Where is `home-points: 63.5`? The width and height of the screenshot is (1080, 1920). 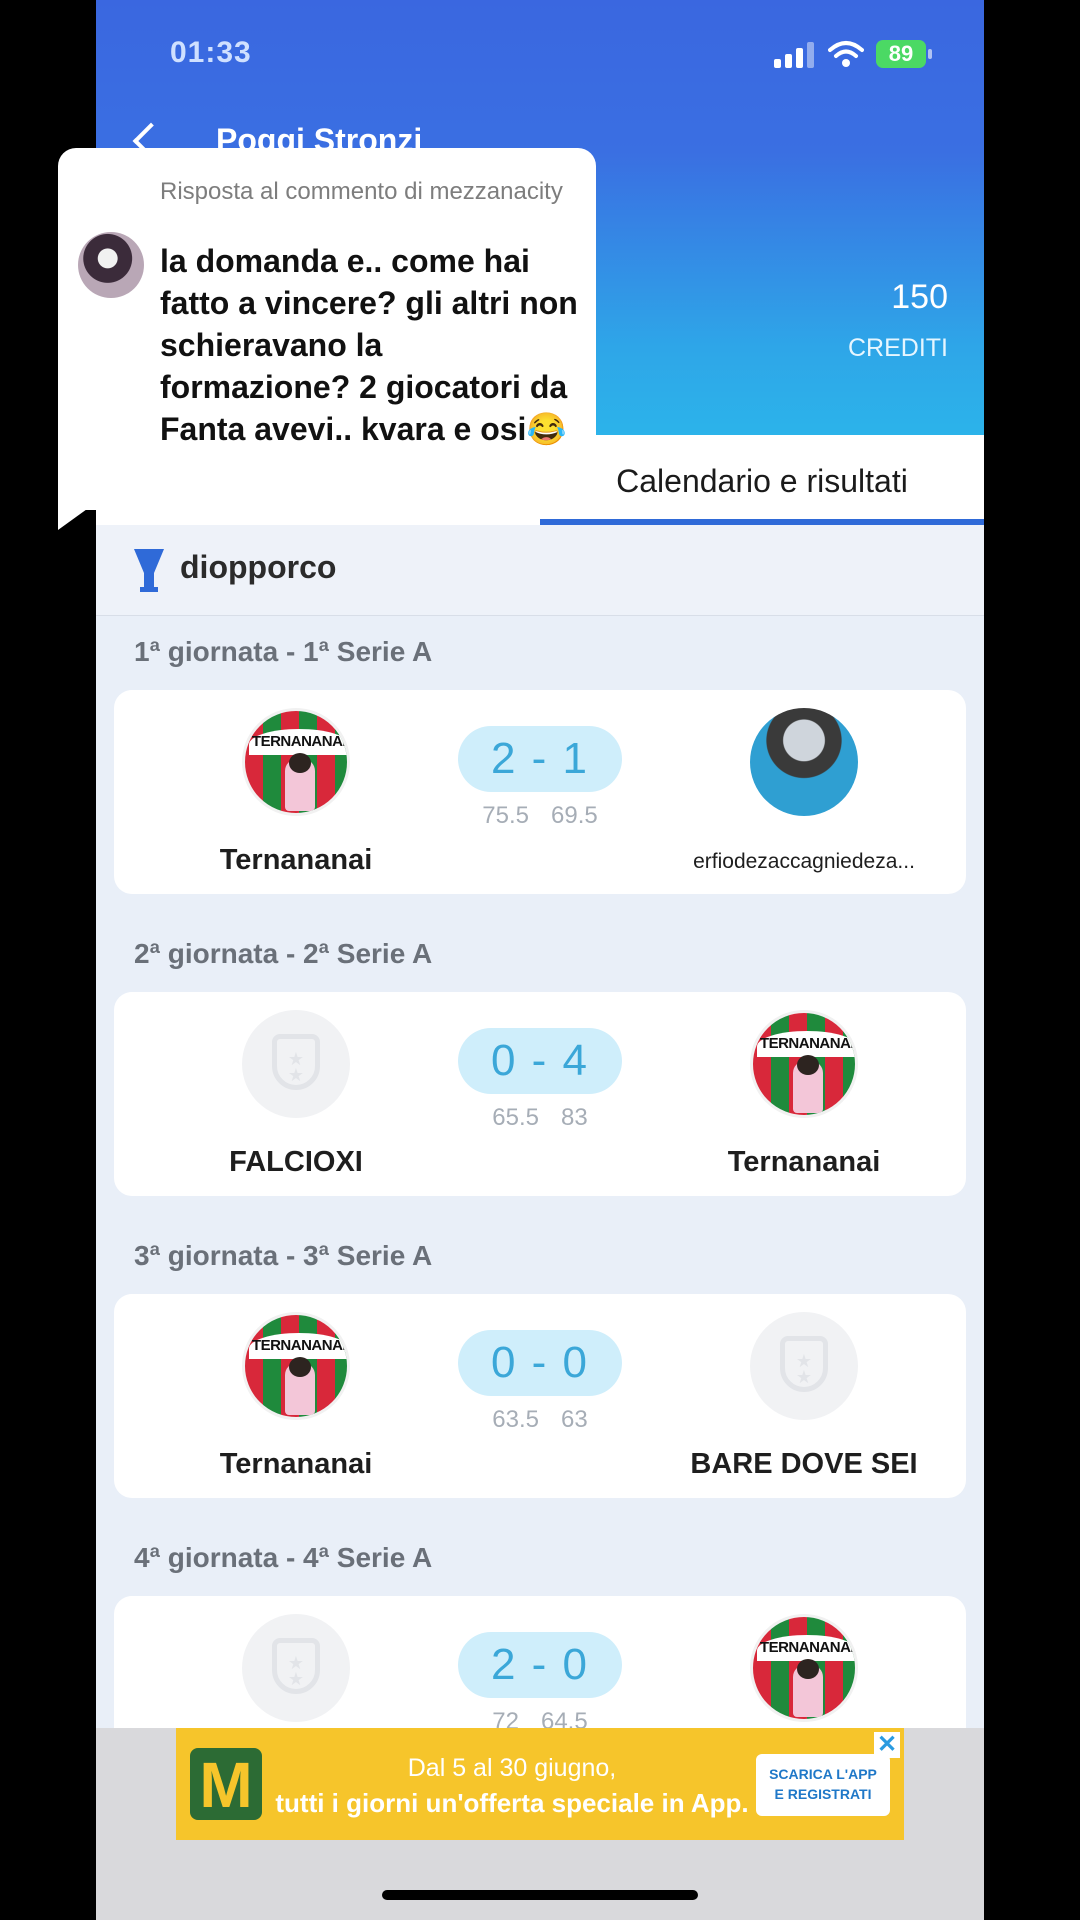 home-points: 63.5 is located at coordinates (515, 1419).